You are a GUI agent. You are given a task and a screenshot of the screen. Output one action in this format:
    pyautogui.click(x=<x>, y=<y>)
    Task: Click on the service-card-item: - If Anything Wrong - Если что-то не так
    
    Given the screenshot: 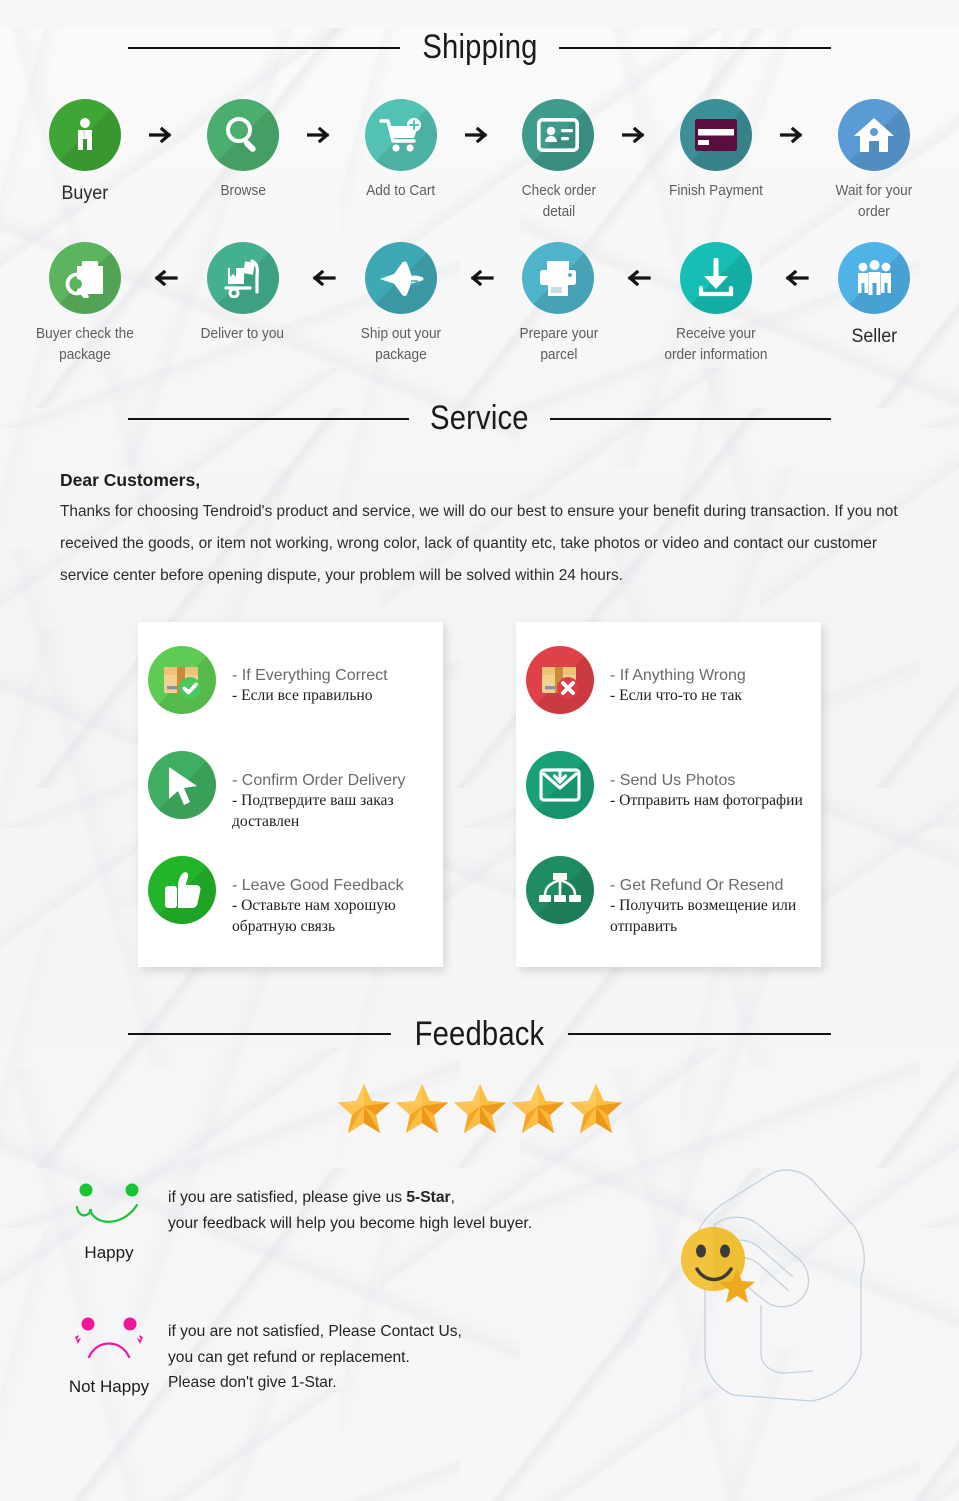 What is the action you would take?
    pyautogui.click(x=668, y=688)
    